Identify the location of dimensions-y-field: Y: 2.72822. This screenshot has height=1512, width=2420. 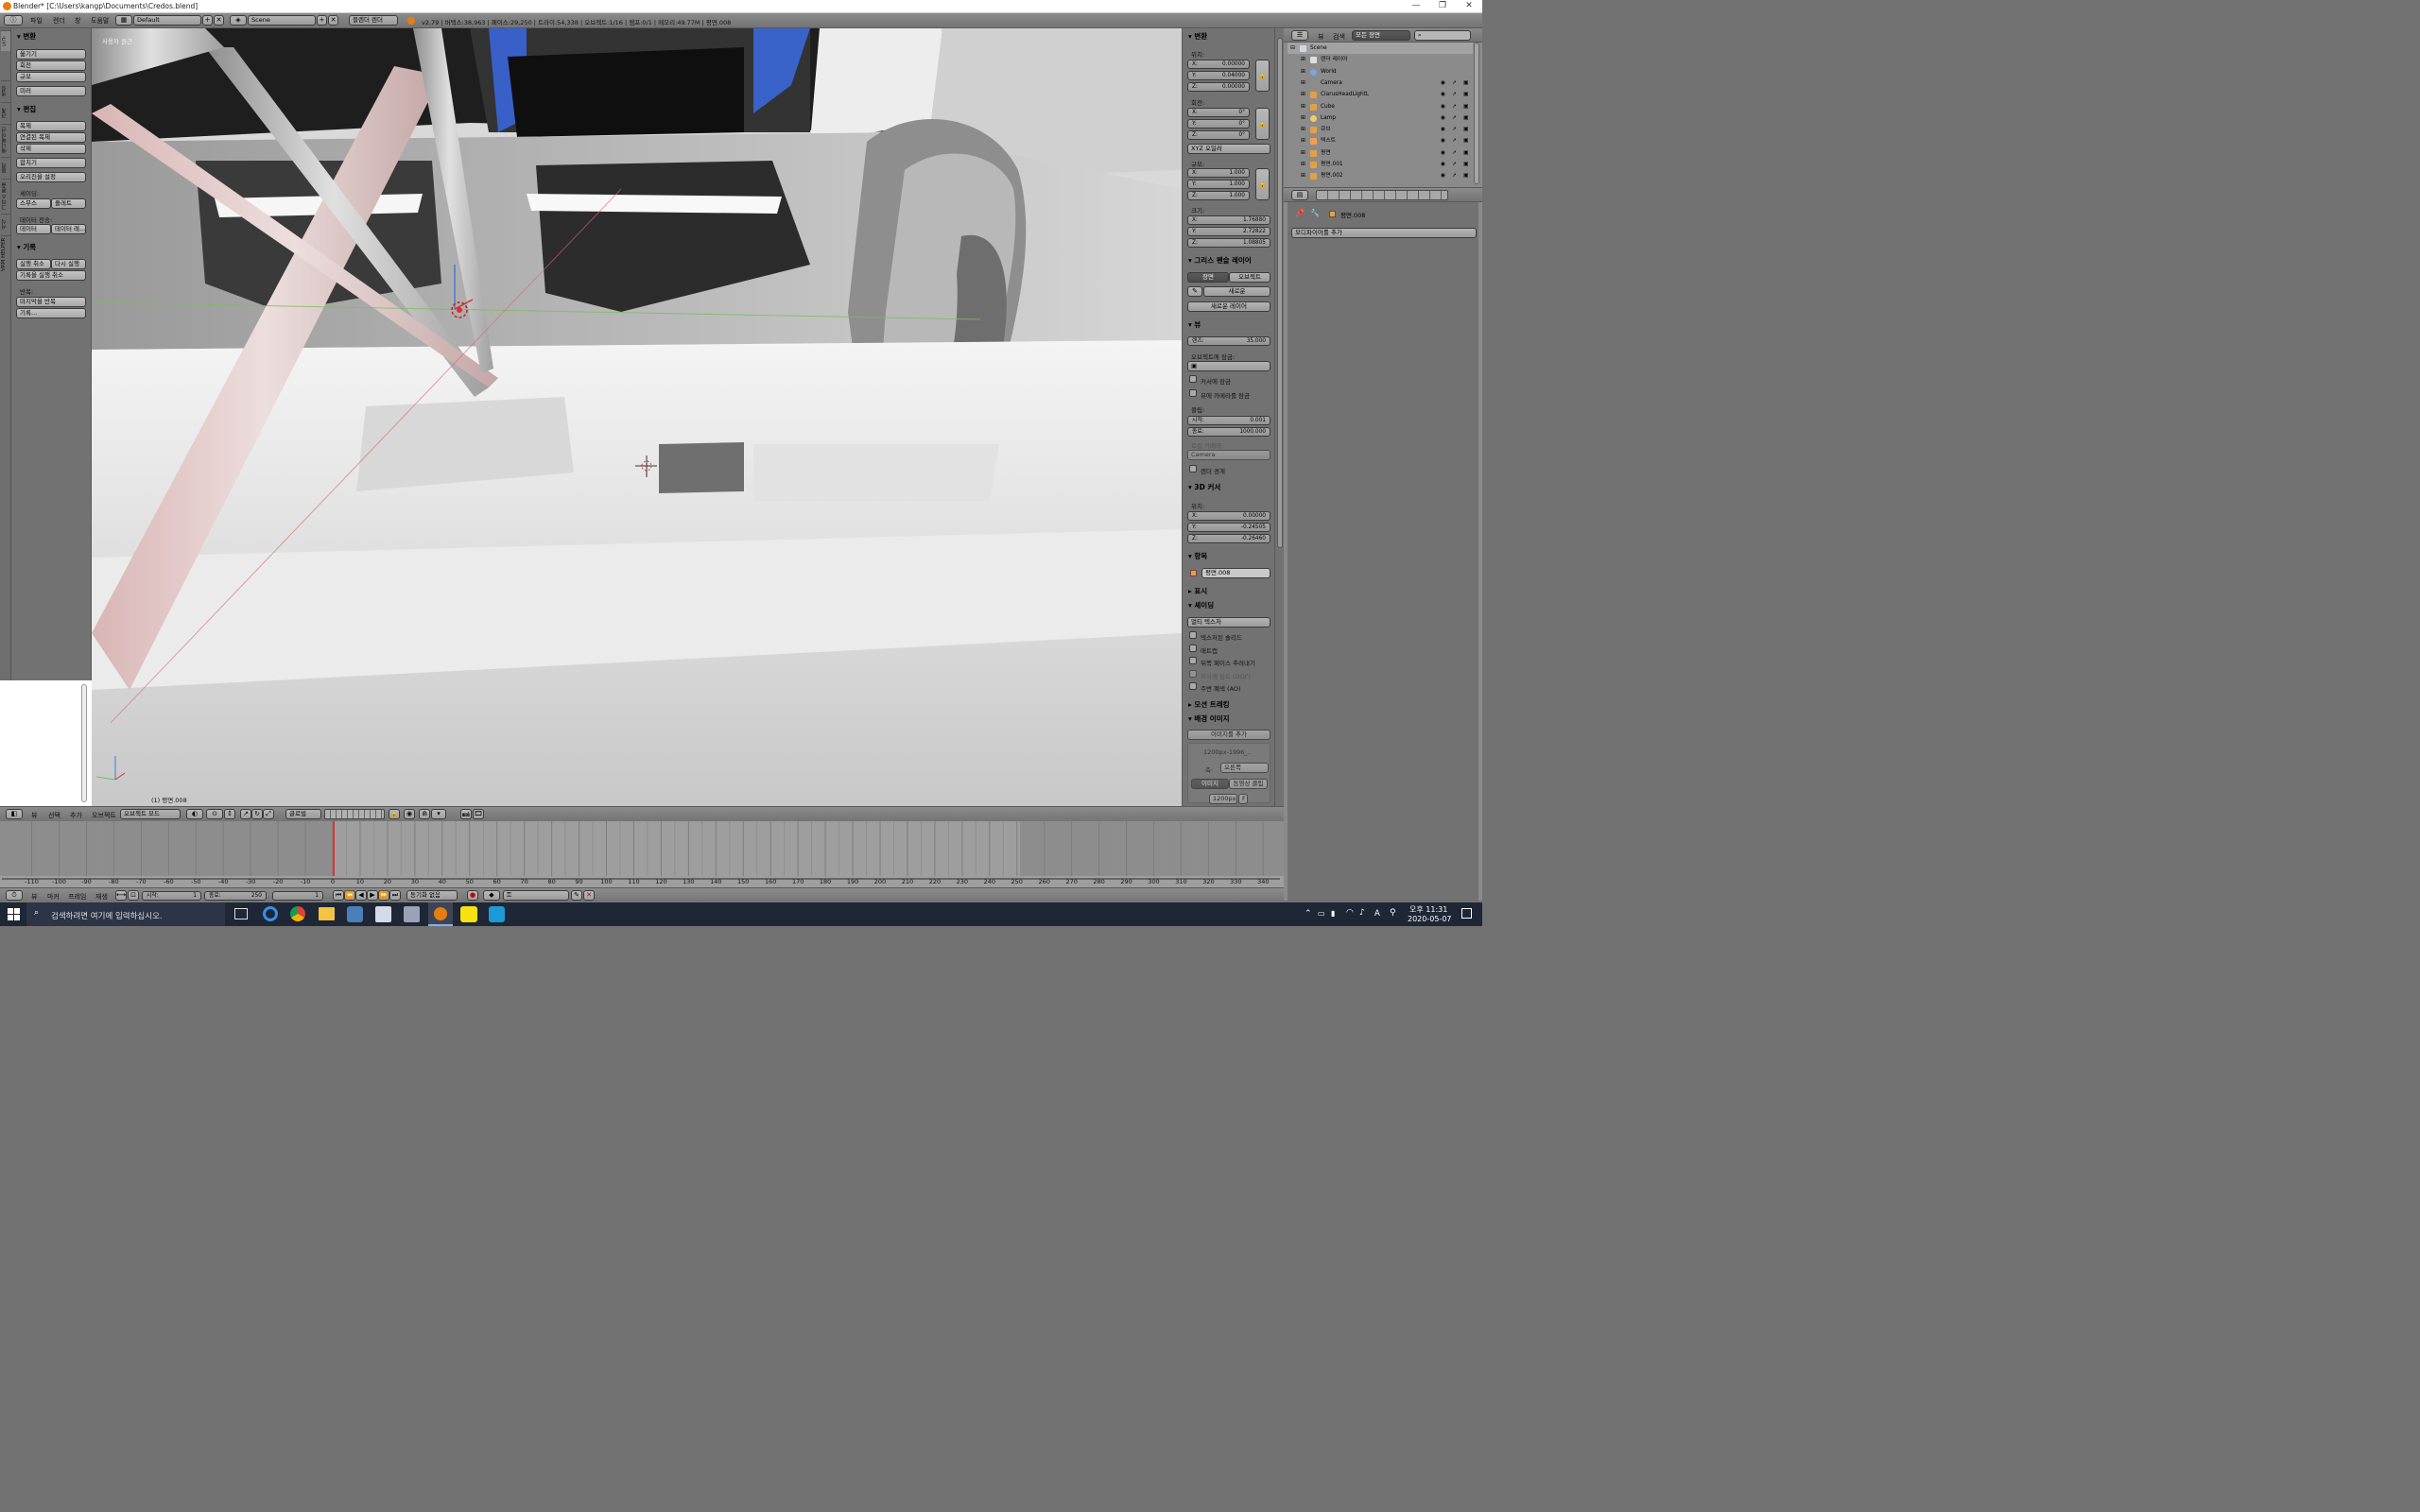
(1228, 231).